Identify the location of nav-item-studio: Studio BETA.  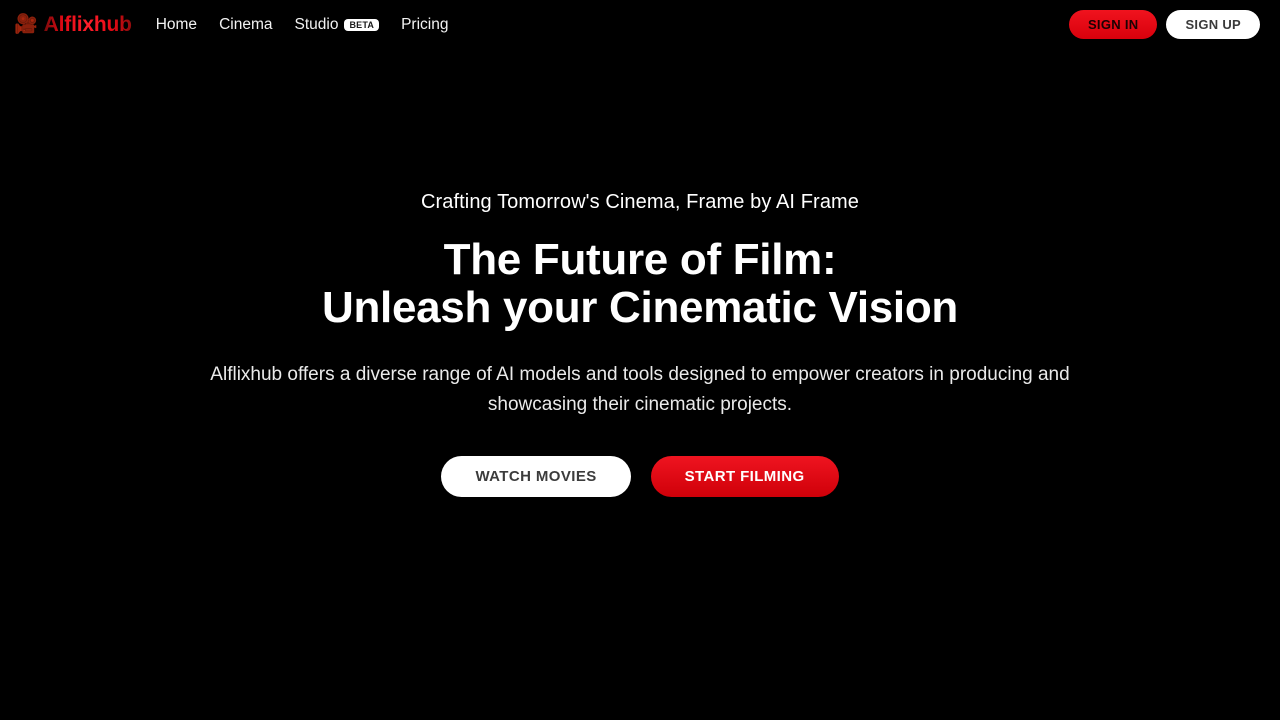
(337, 24).